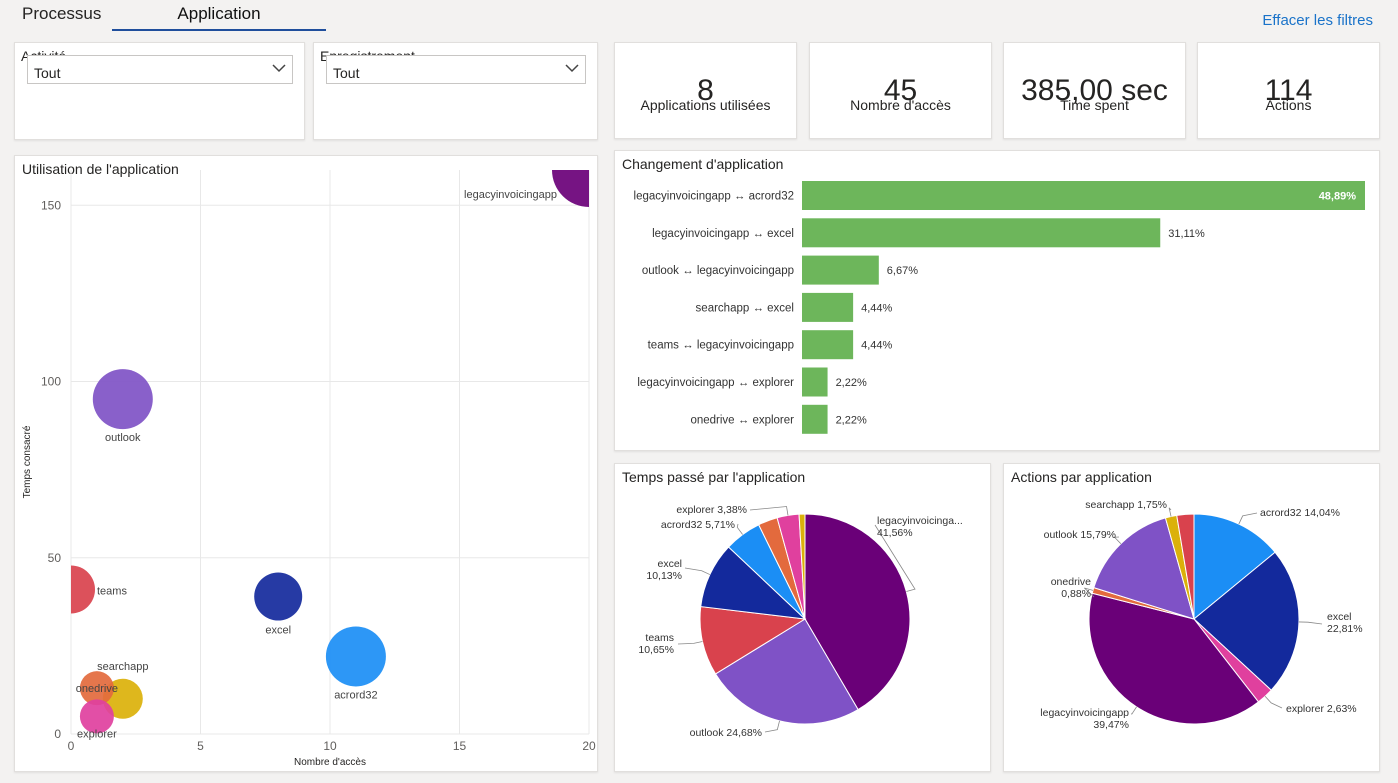  I want to click on kpi-card-time-spent: 385,00 sec Time spent, so click(1094, 90).